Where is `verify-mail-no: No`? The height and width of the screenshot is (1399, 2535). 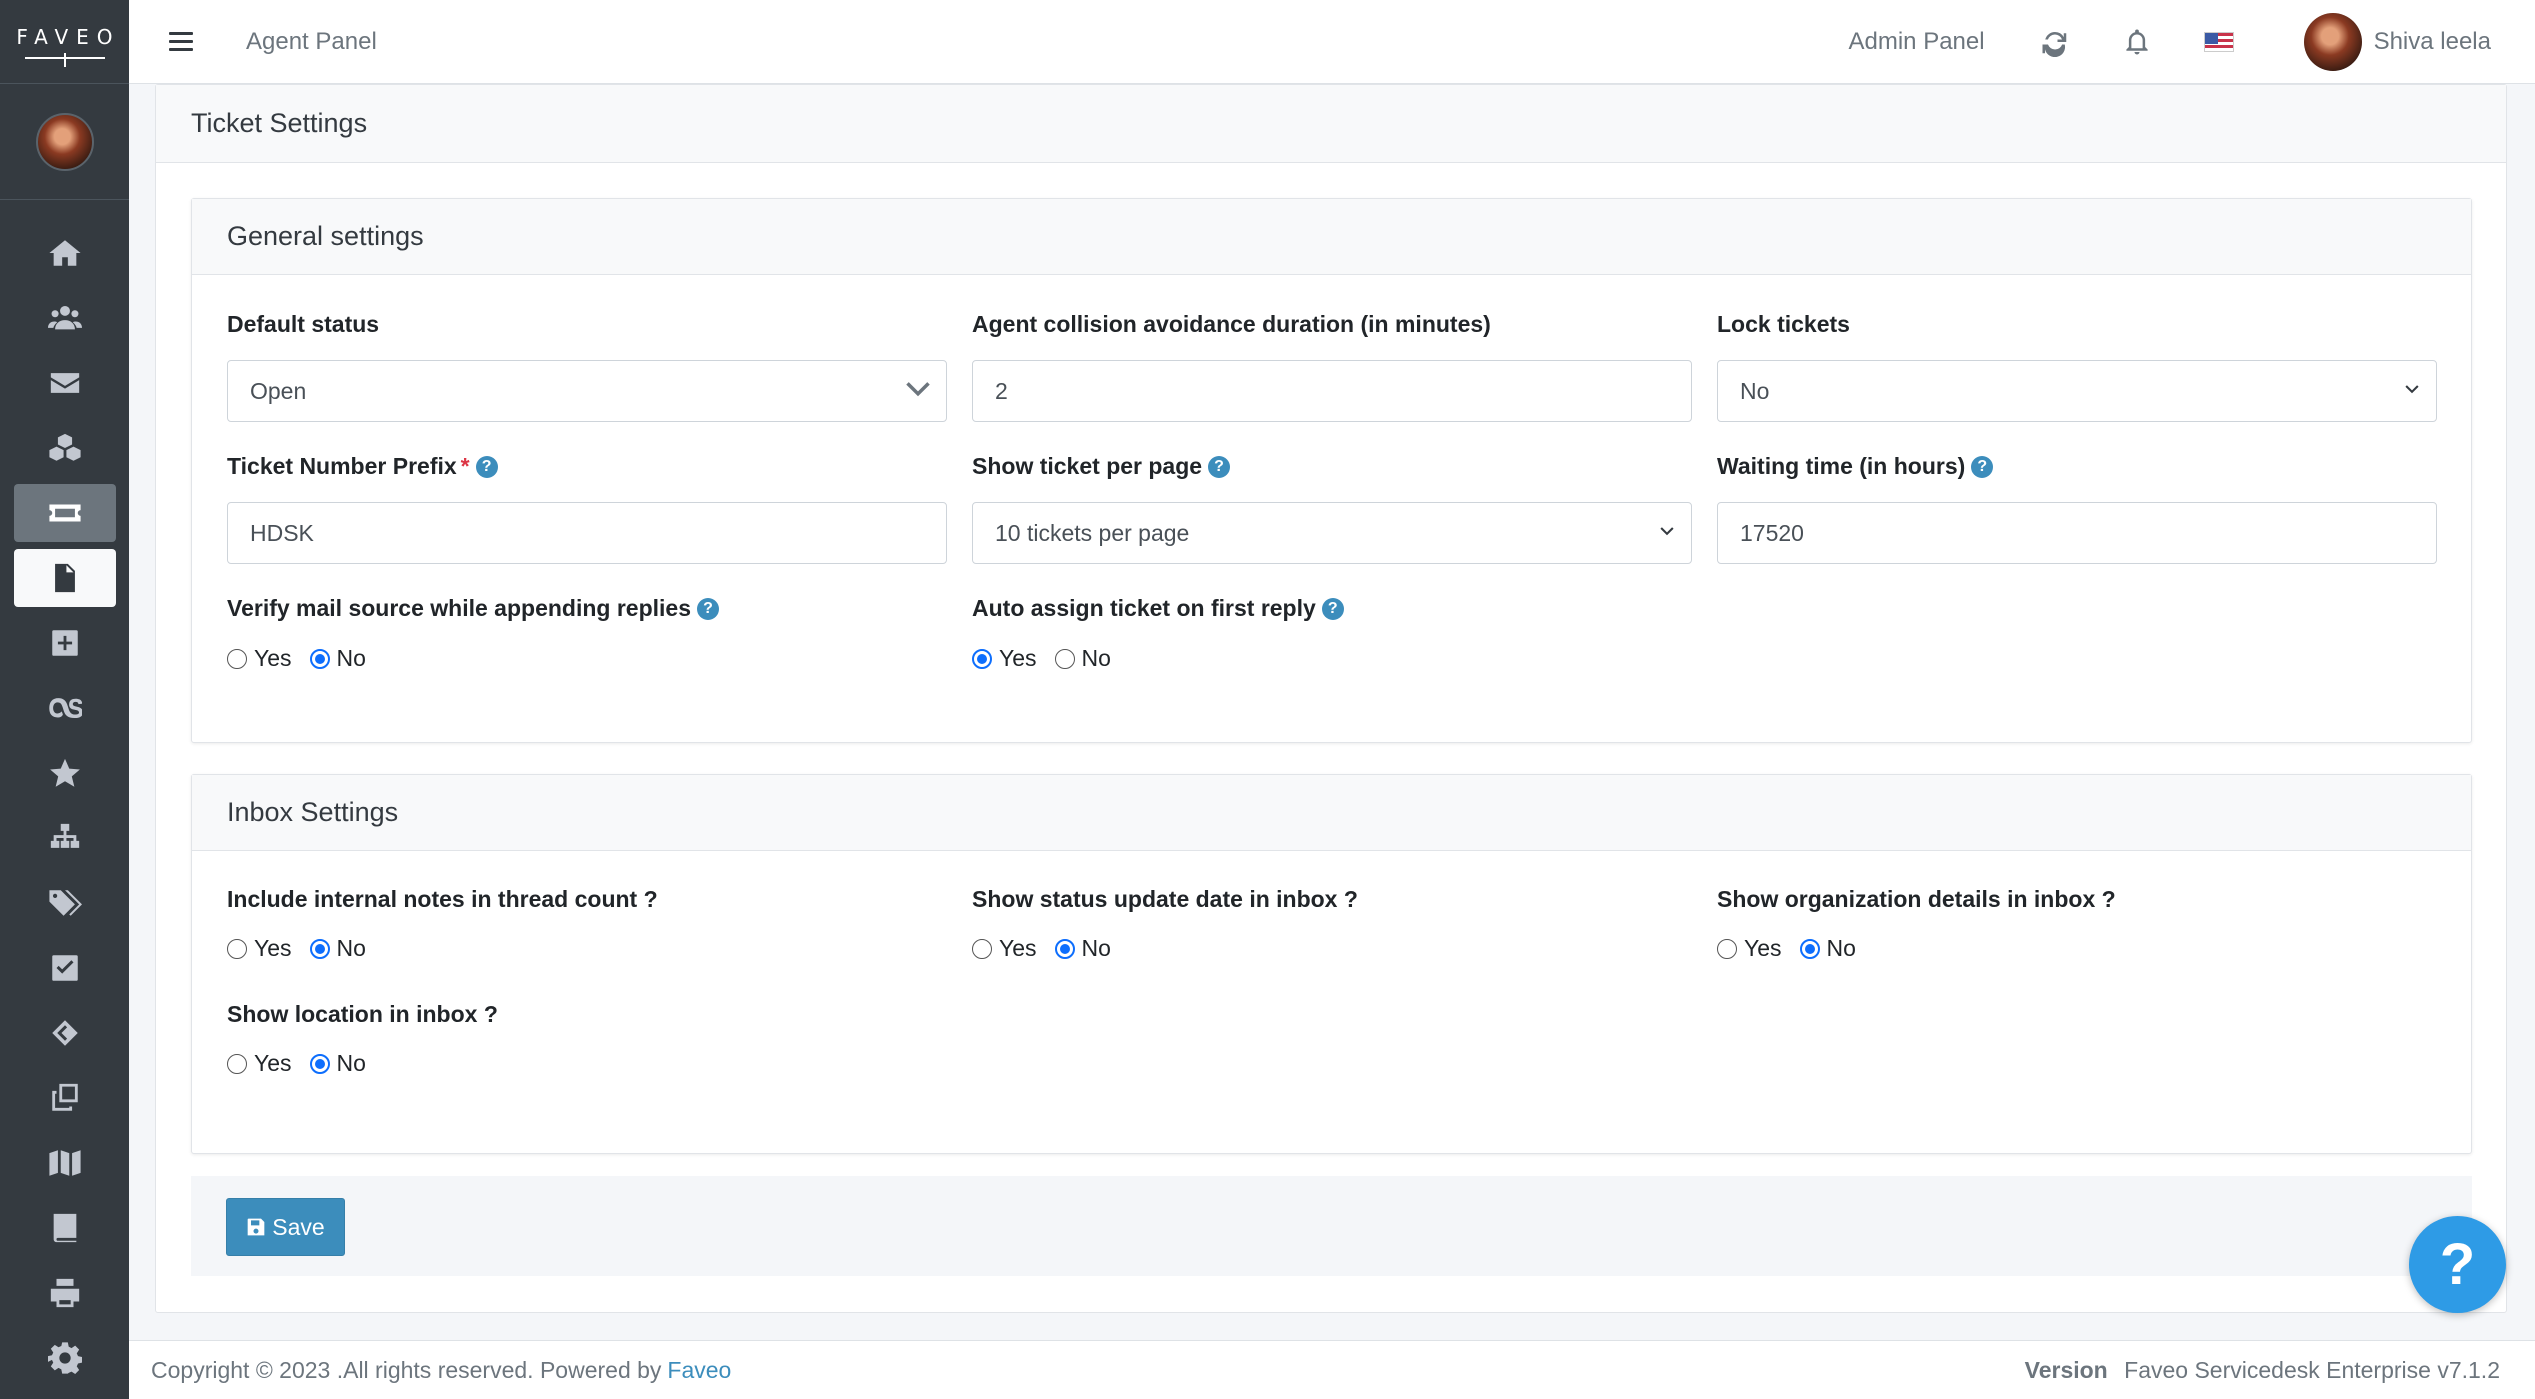 verify-mail-no: No is located at coordinates (337, 658).